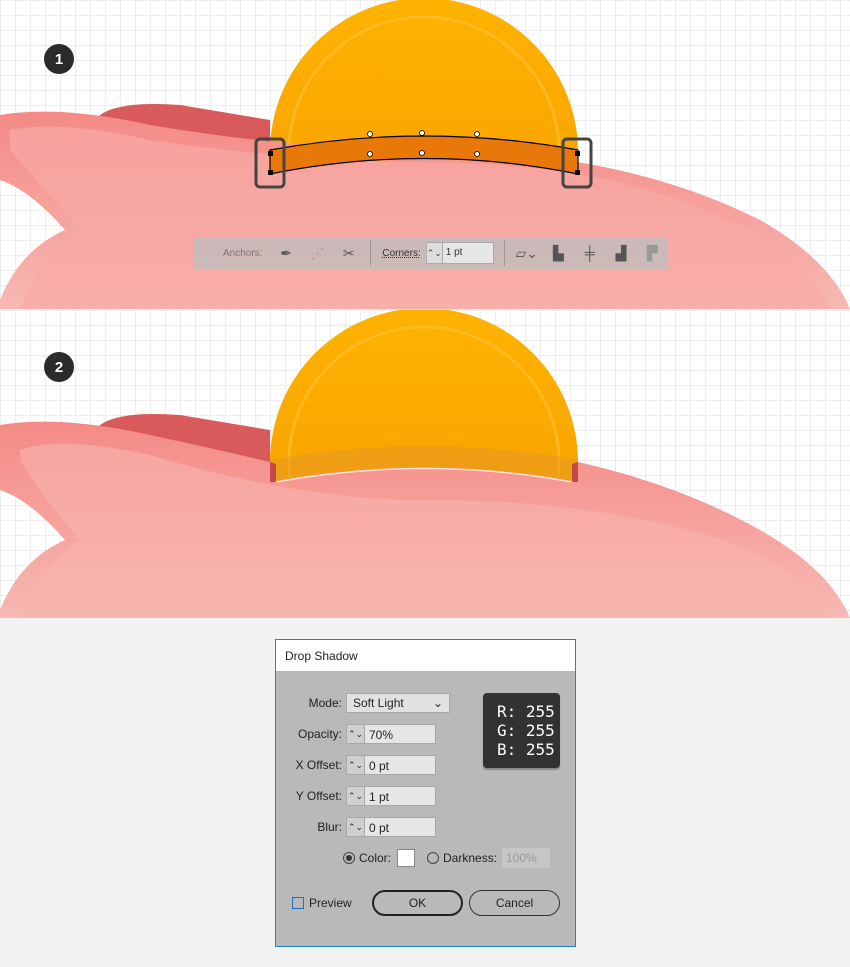 This screenshot has width=850, height=967. I want to click on ok-button: OK, so click(417, 903).